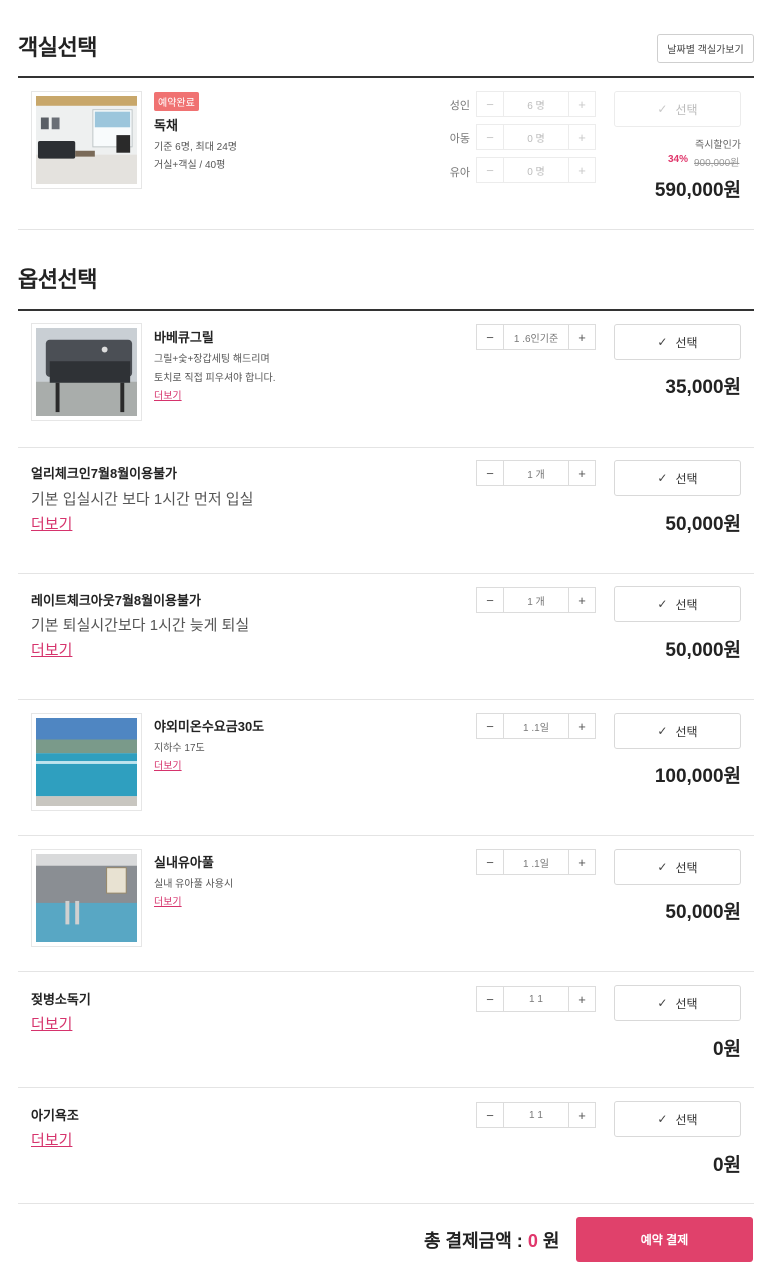 This screenshot has width=773, height=1280. Describe the element at coordinates (473, 1241) in the screenshot. I see `total-label: 총 결제금액 :` at that location.